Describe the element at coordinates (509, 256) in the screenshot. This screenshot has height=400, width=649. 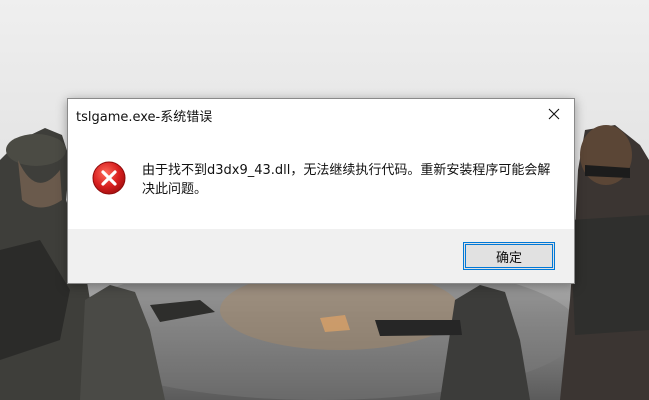
I see `ok-button: 确定` at that location.